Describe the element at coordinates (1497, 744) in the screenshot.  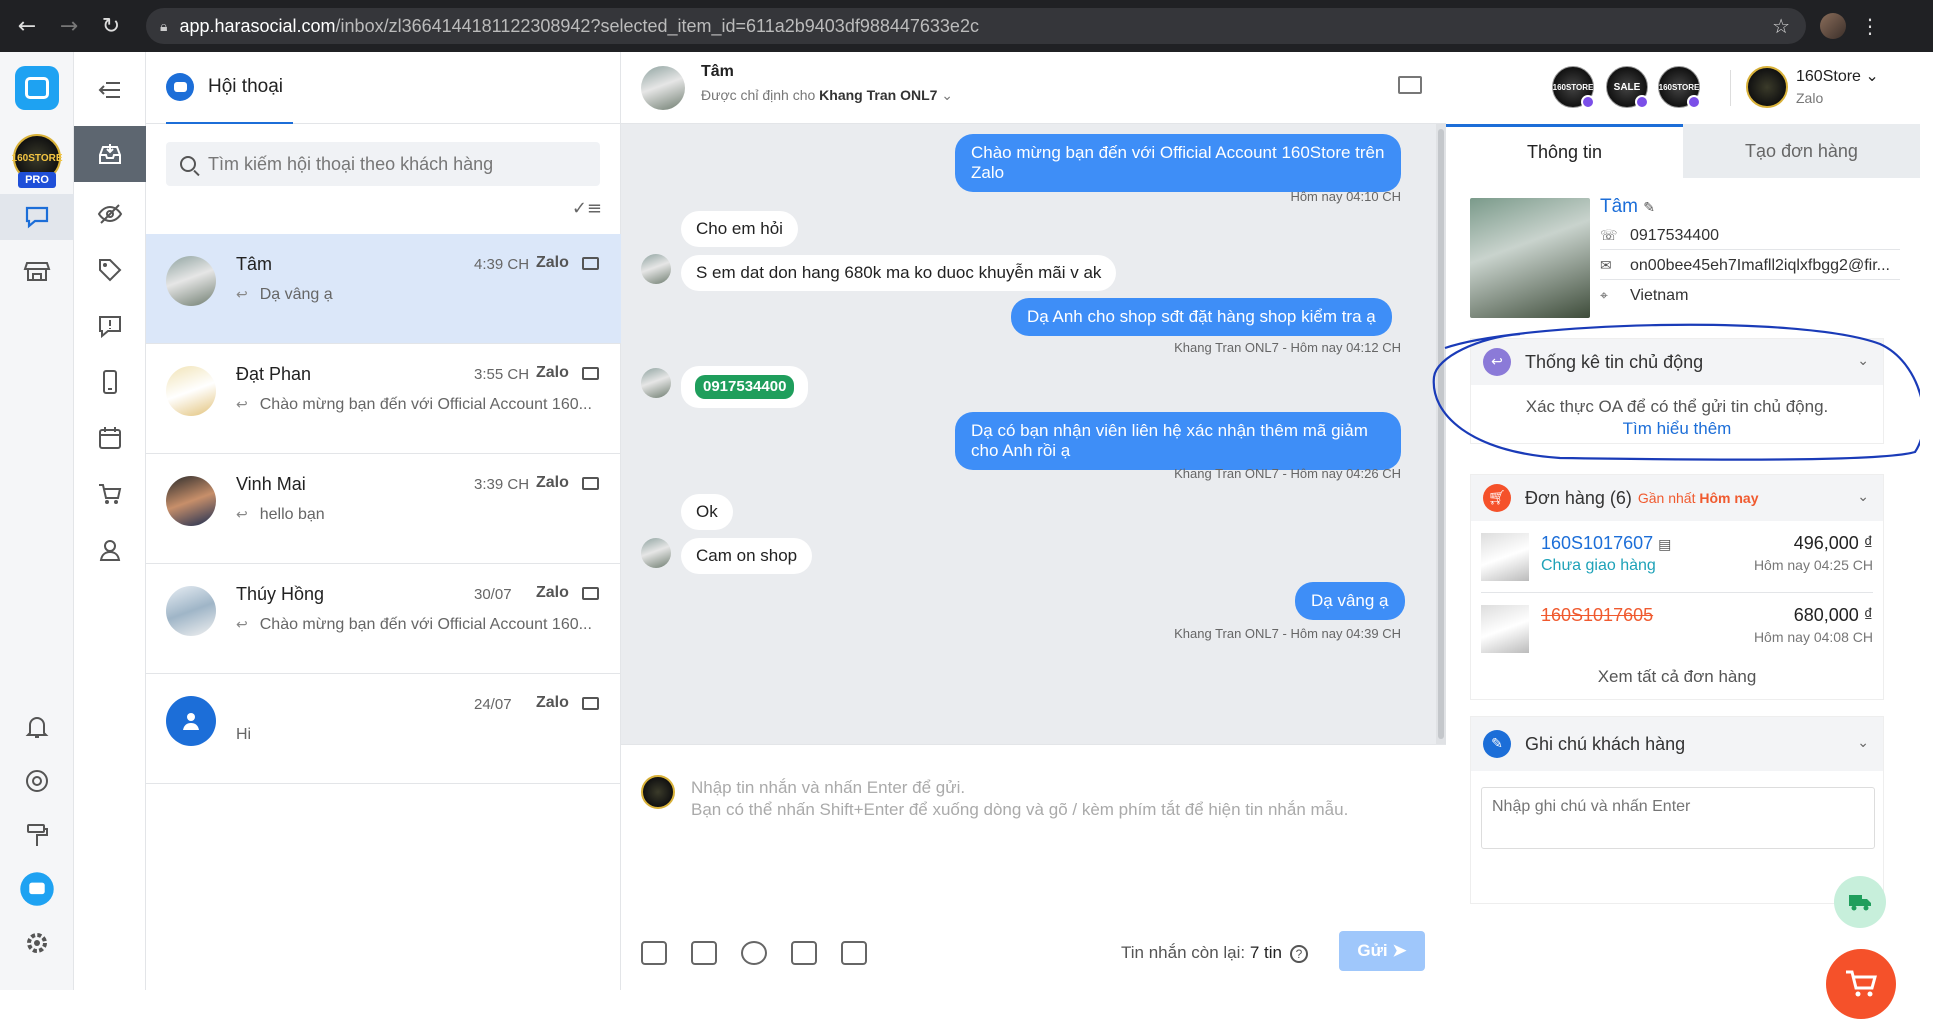
I see `pencil-icon: ✎` at that location.